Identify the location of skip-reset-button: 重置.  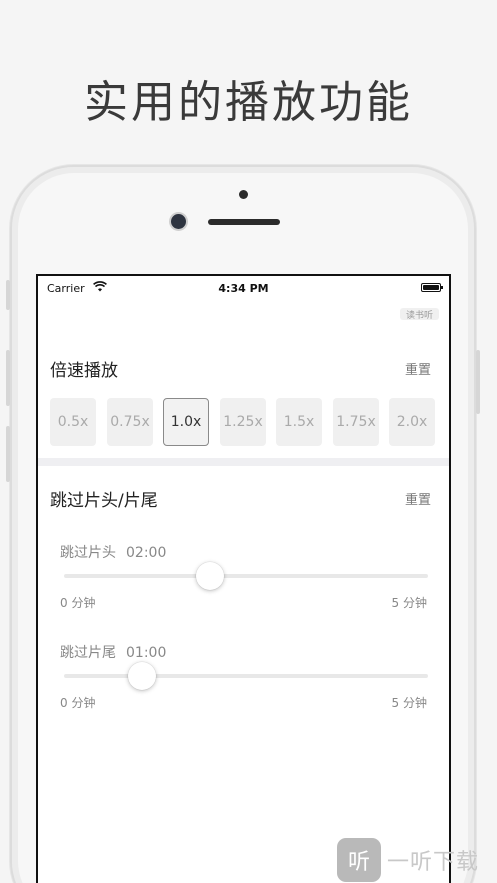
(418, 498).